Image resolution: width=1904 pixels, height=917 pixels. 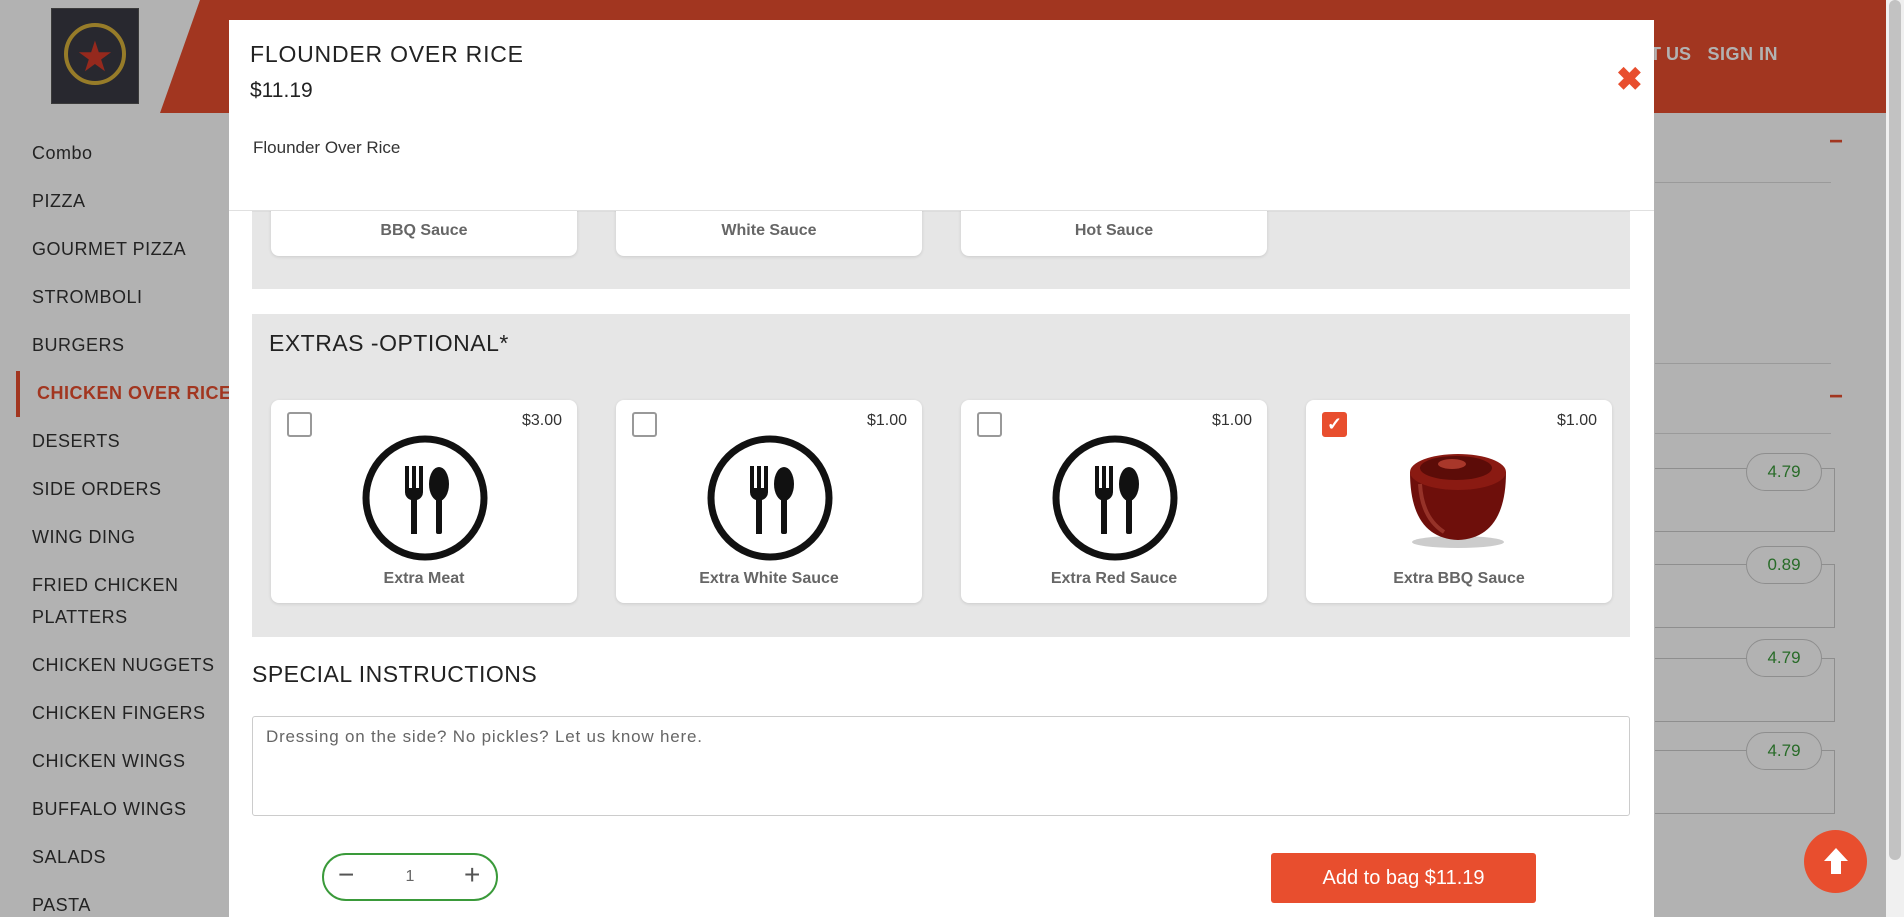 I want to click on option-label: BBQ Sauce, so click(x=424, y=230).